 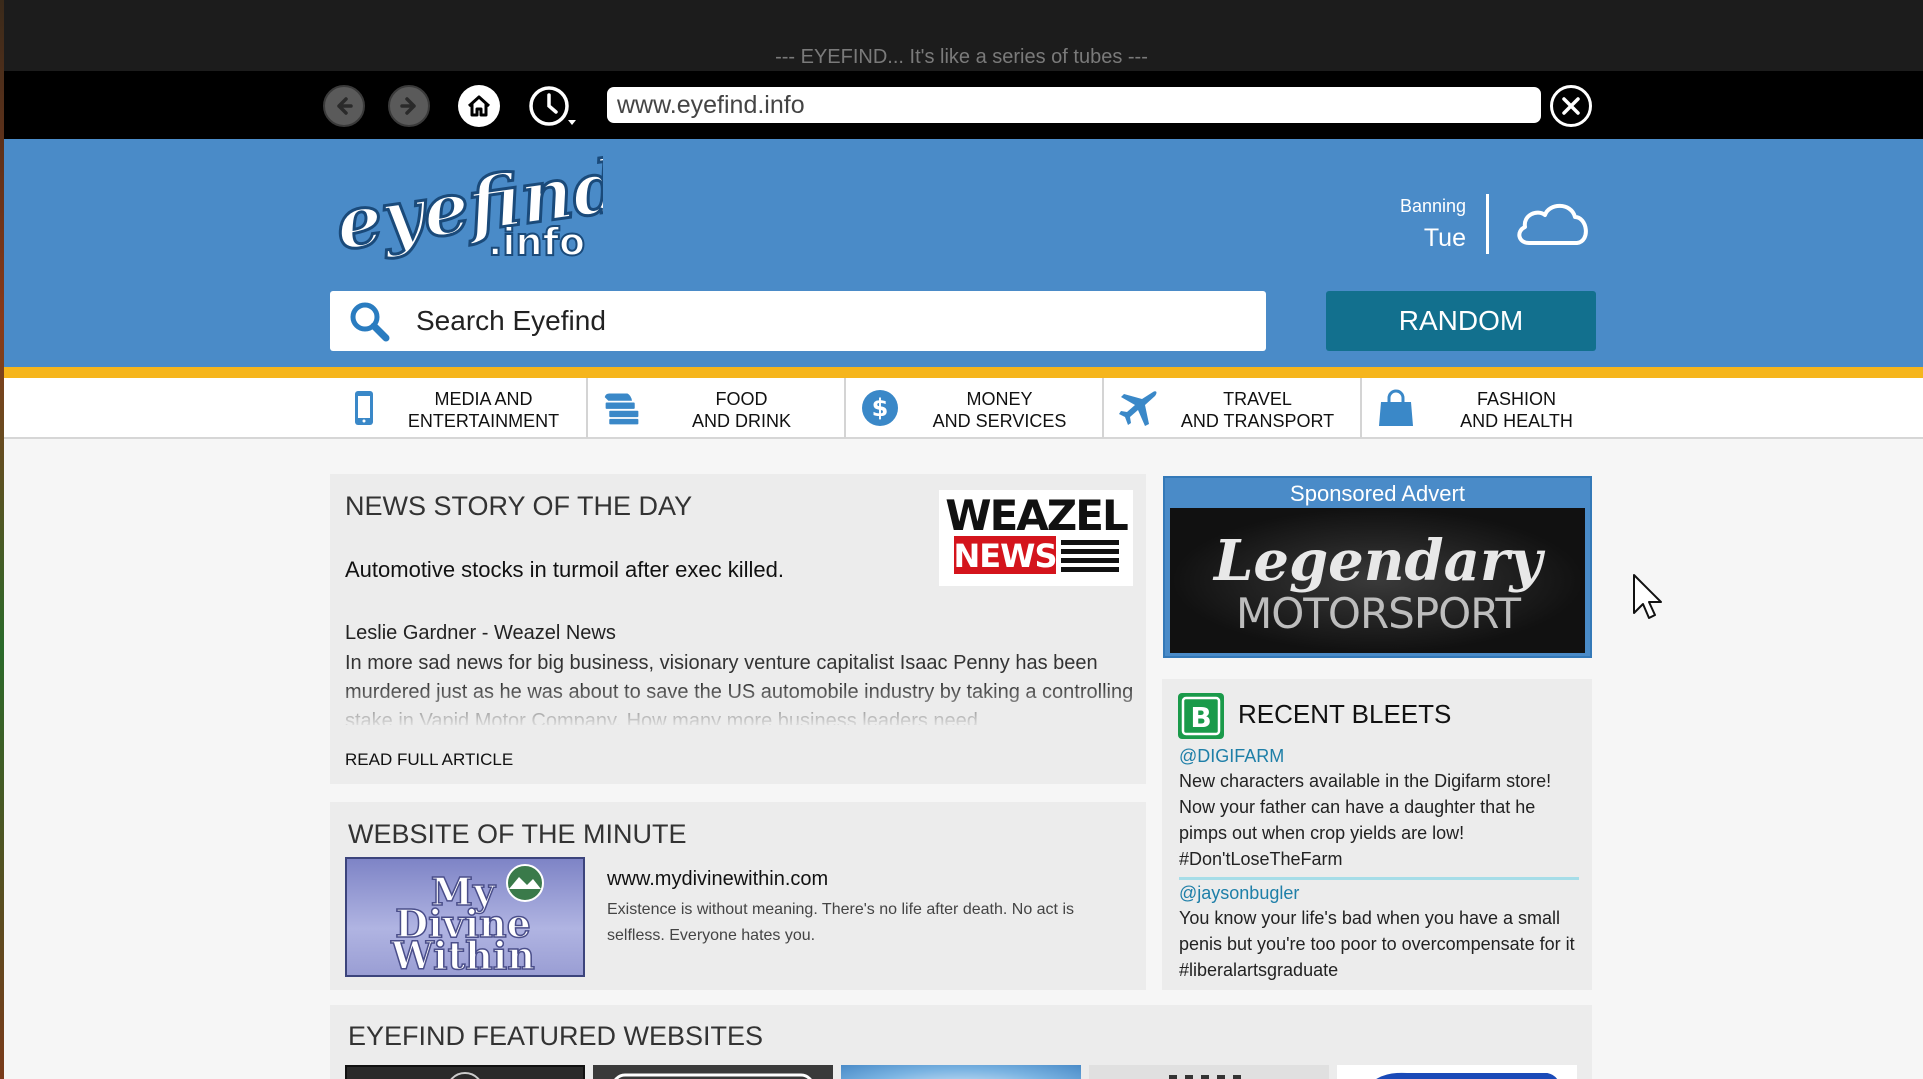 What do you see at coordinates (483, 399) in the screenshot?
I see `category-label-line1: MEDIA AND` at bounding box center [483, 399].